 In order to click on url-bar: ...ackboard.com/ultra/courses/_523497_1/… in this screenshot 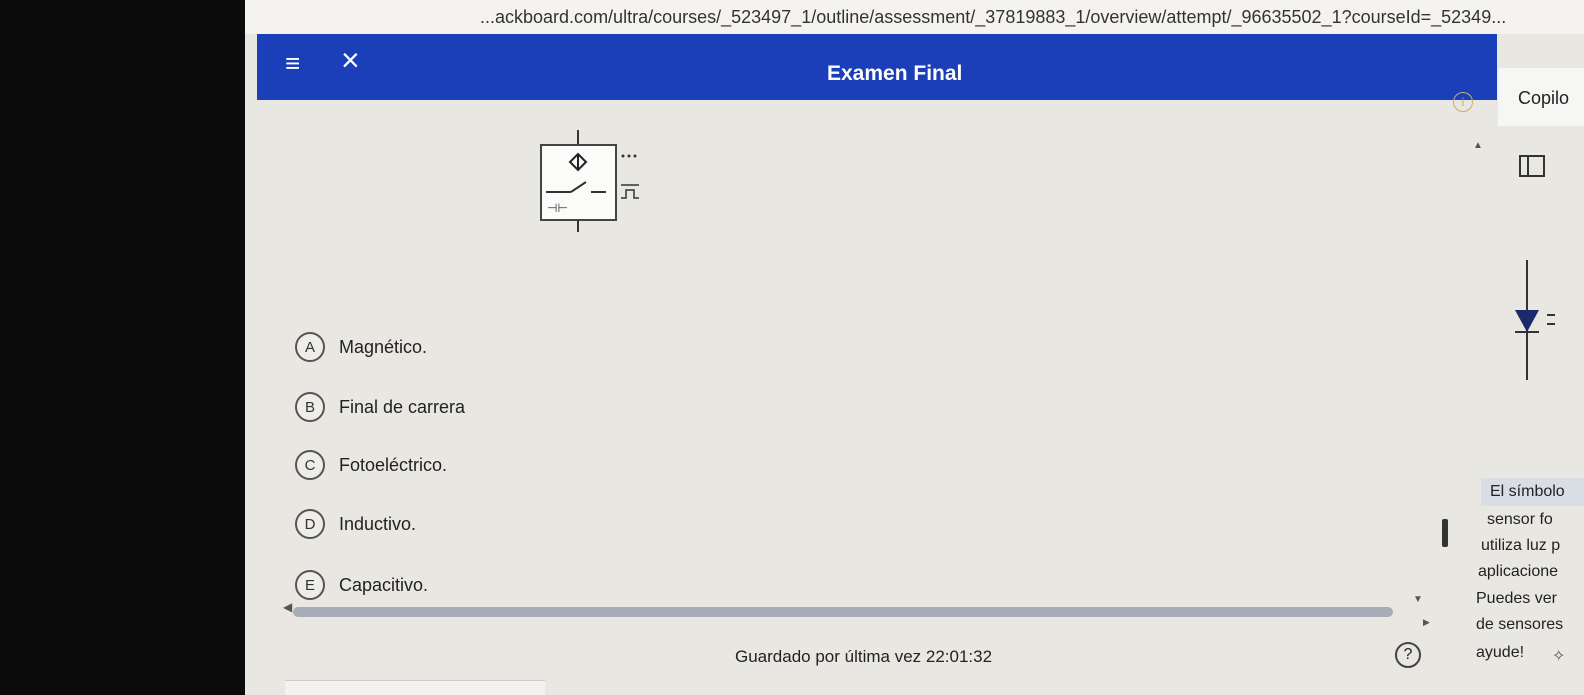, I will do `click(914, 17)`.